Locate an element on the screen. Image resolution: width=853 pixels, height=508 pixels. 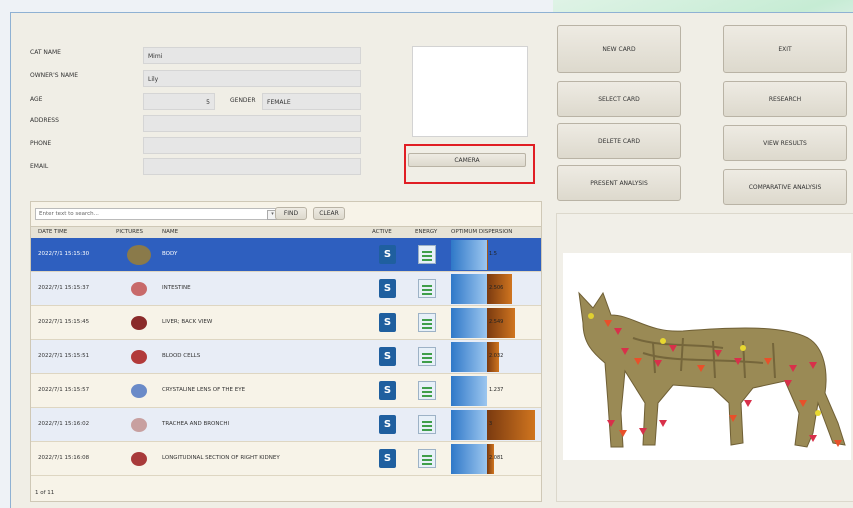
row-value: 1.5 is located at coordinates (493, 254).